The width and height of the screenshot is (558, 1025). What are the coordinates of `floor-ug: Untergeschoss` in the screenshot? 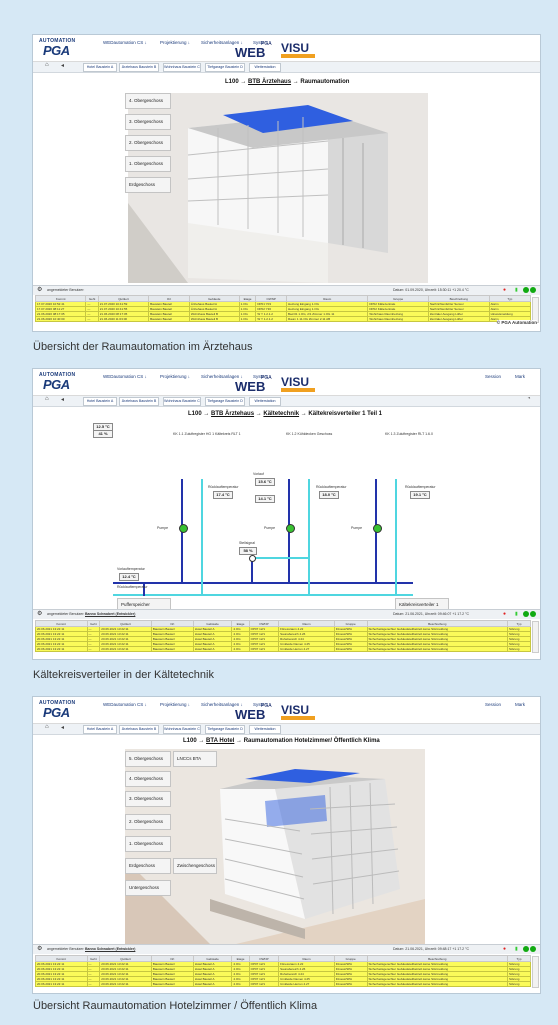 It's located at (148, 888).